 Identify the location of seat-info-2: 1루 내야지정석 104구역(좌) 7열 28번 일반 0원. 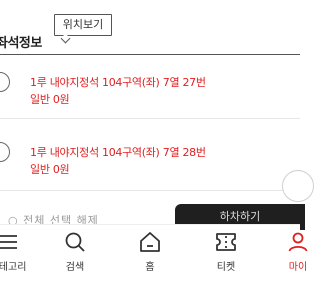
(118, 161).